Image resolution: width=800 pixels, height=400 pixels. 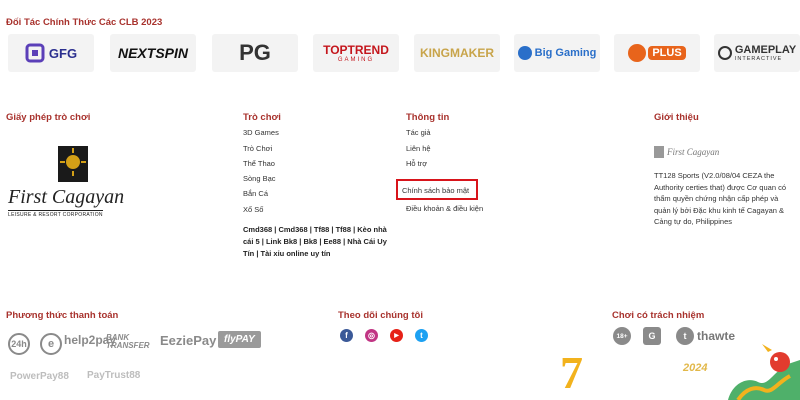 I want to click on partner-logo-kingmaker: KINGMAKER, so click(x=457, y=53).